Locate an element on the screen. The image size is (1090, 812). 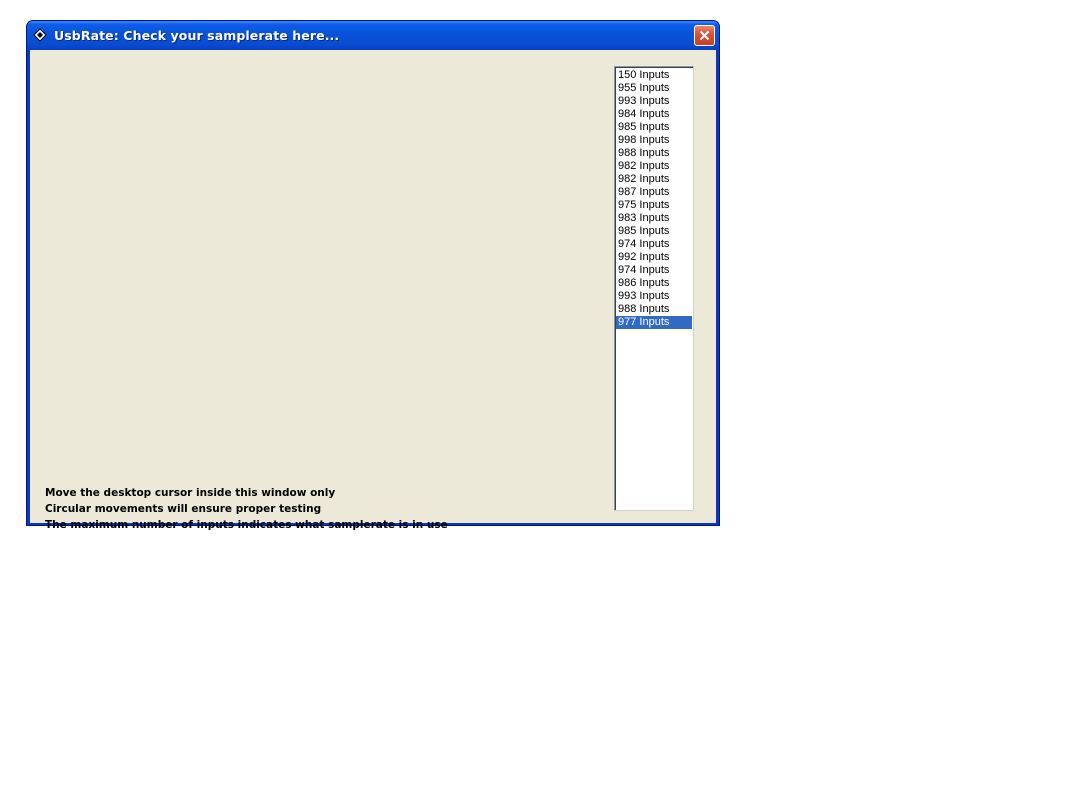
diamond-app-icon is located at coordinates (40, 35).